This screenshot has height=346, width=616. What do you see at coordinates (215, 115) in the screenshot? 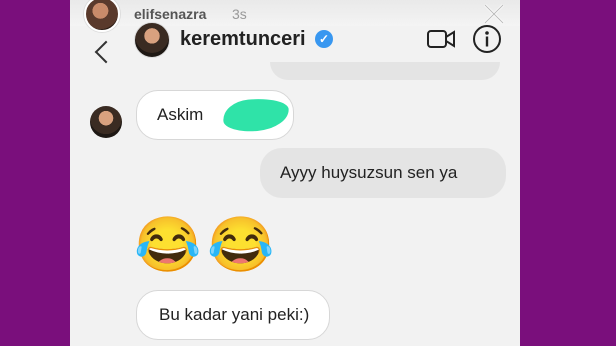
I see `message-bubble-received: Askim` at bounding box center [215, 115].